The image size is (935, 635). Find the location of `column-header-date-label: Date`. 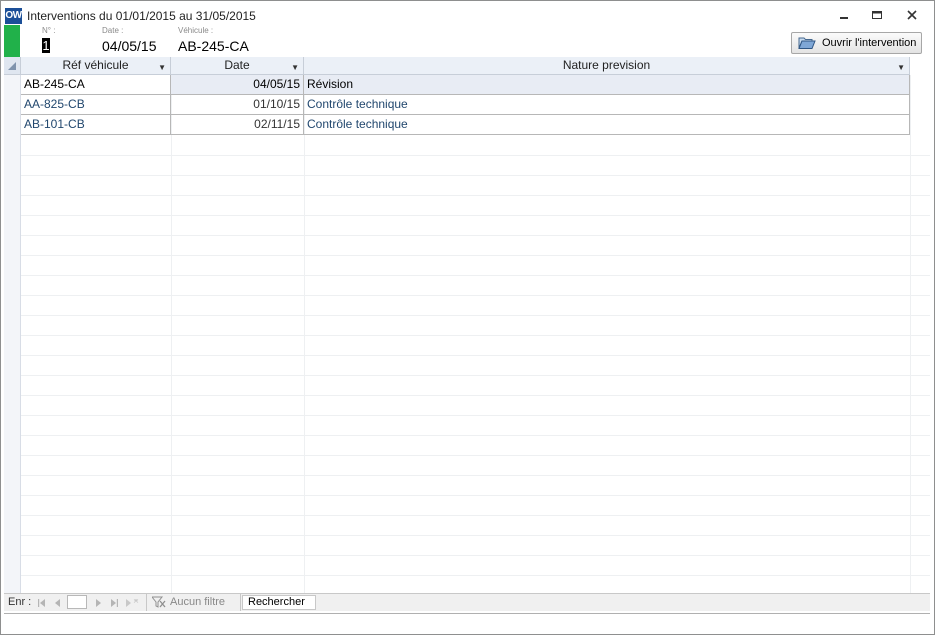

column-header-date-label: Date is located at coordinates (237, 65).